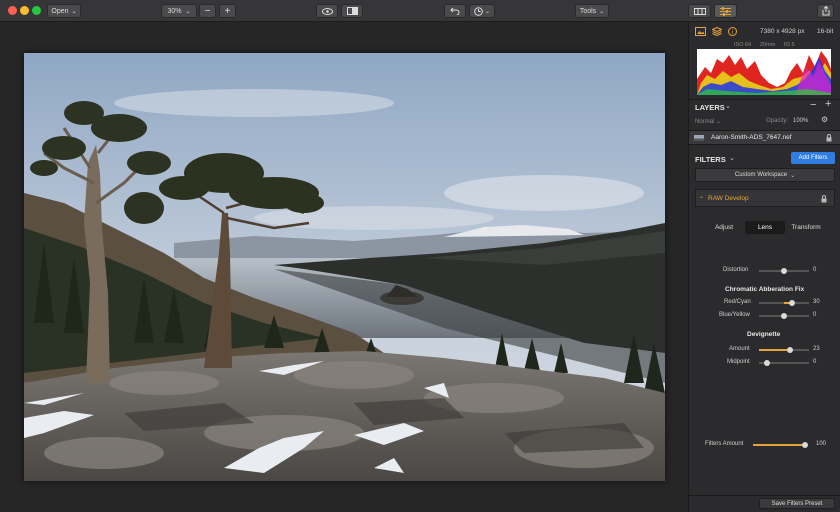 This screenshot has width=840, height=512. Describe the element at coordinates (700, 31) in the screenshot. I see `image-info-icon` at that location.